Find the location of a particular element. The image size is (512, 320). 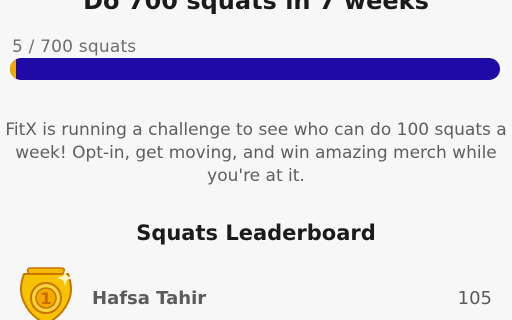

progress-text: 5 / 700 squats is located at coordinates (74, 47).